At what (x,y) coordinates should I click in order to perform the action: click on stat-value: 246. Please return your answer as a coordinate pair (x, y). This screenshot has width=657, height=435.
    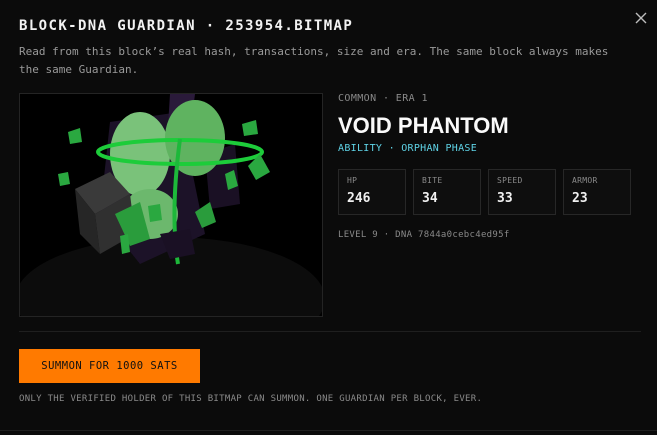
    Looking at the image, I should click on (359, 198).